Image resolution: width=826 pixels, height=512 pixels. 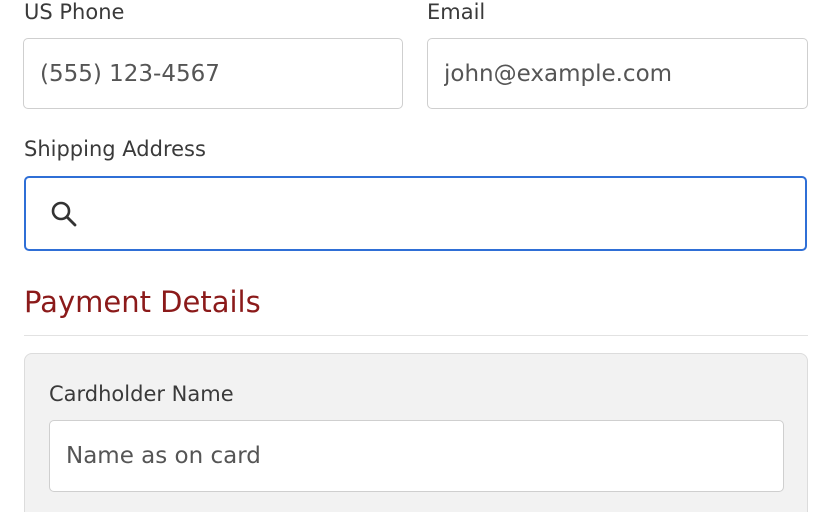 I want to click on shipping-address-input, so click(x=415, y=213).